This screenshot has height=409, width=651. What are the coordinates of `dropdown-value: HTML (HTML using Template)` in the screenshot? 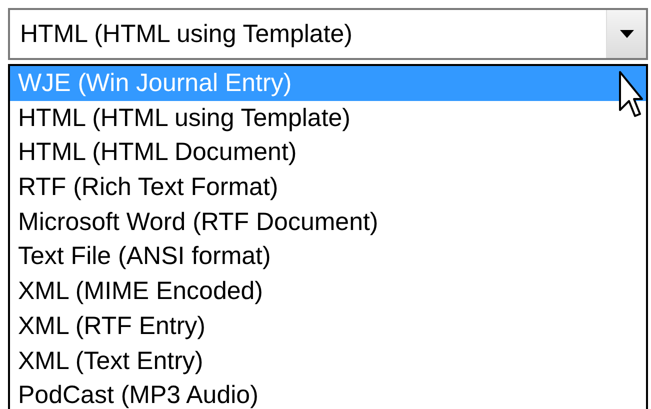 It's located at (186, 34).